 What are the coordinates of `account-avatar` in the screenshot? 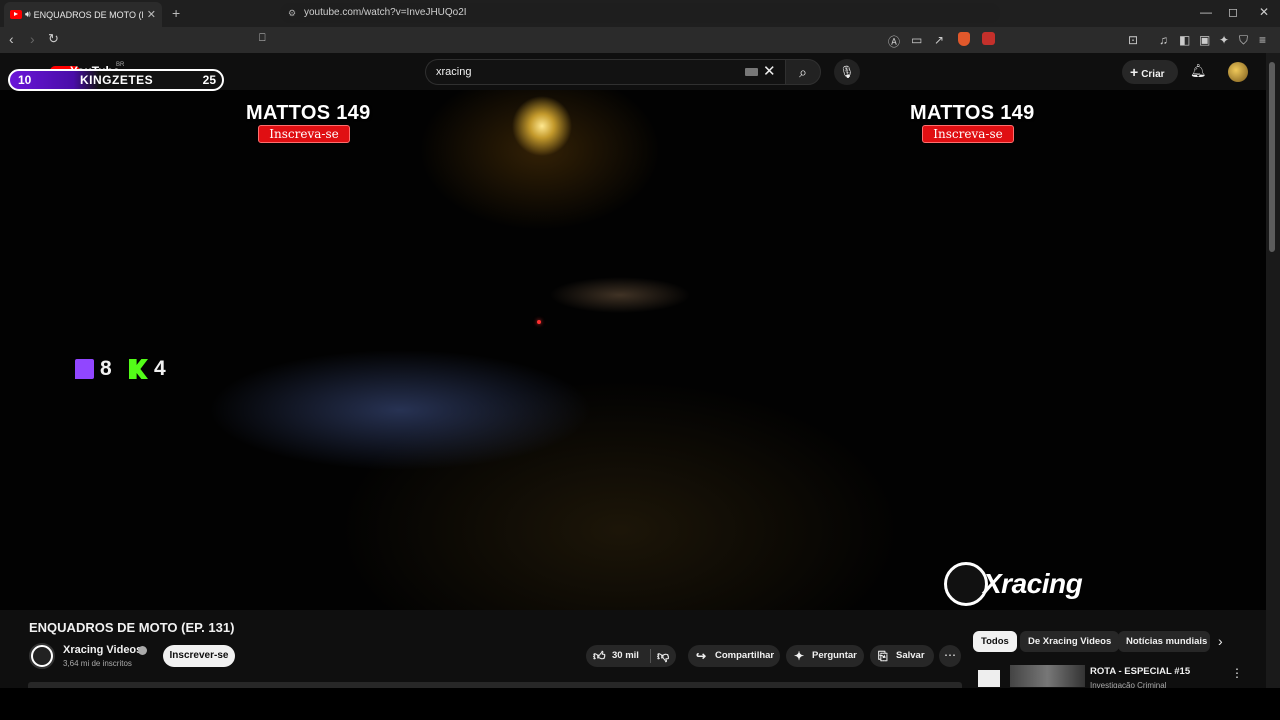 It's located at (1238, 72).